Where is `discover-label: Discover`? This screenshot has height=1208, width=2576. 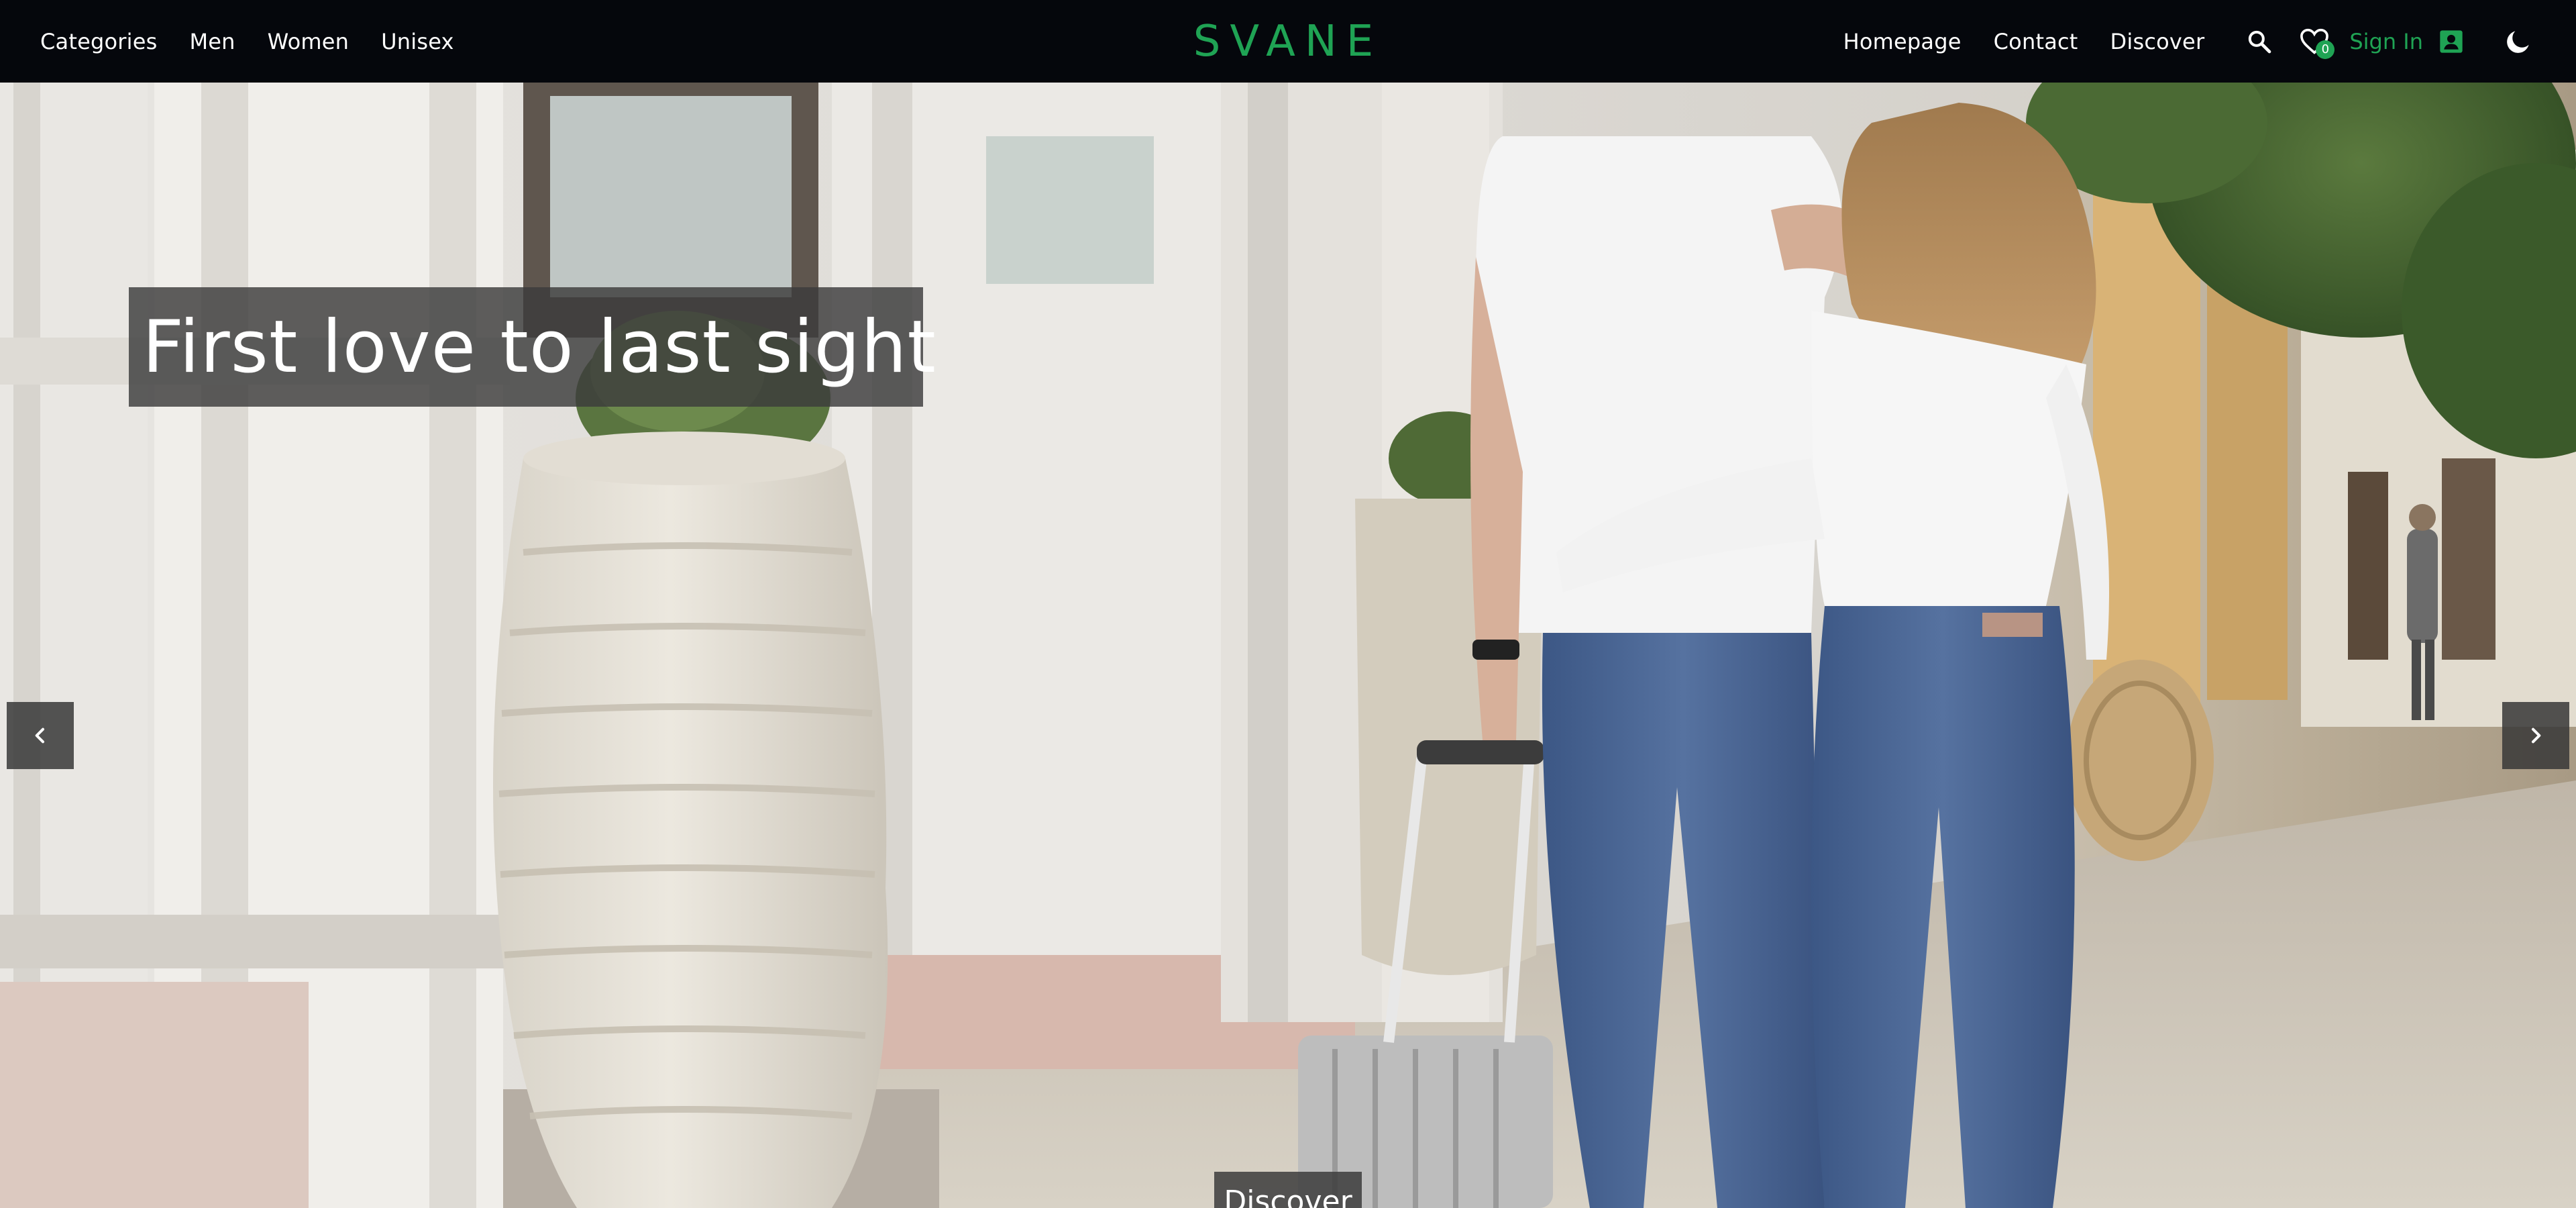
discover-label: Discover is located at coordinates (1288, 1196).